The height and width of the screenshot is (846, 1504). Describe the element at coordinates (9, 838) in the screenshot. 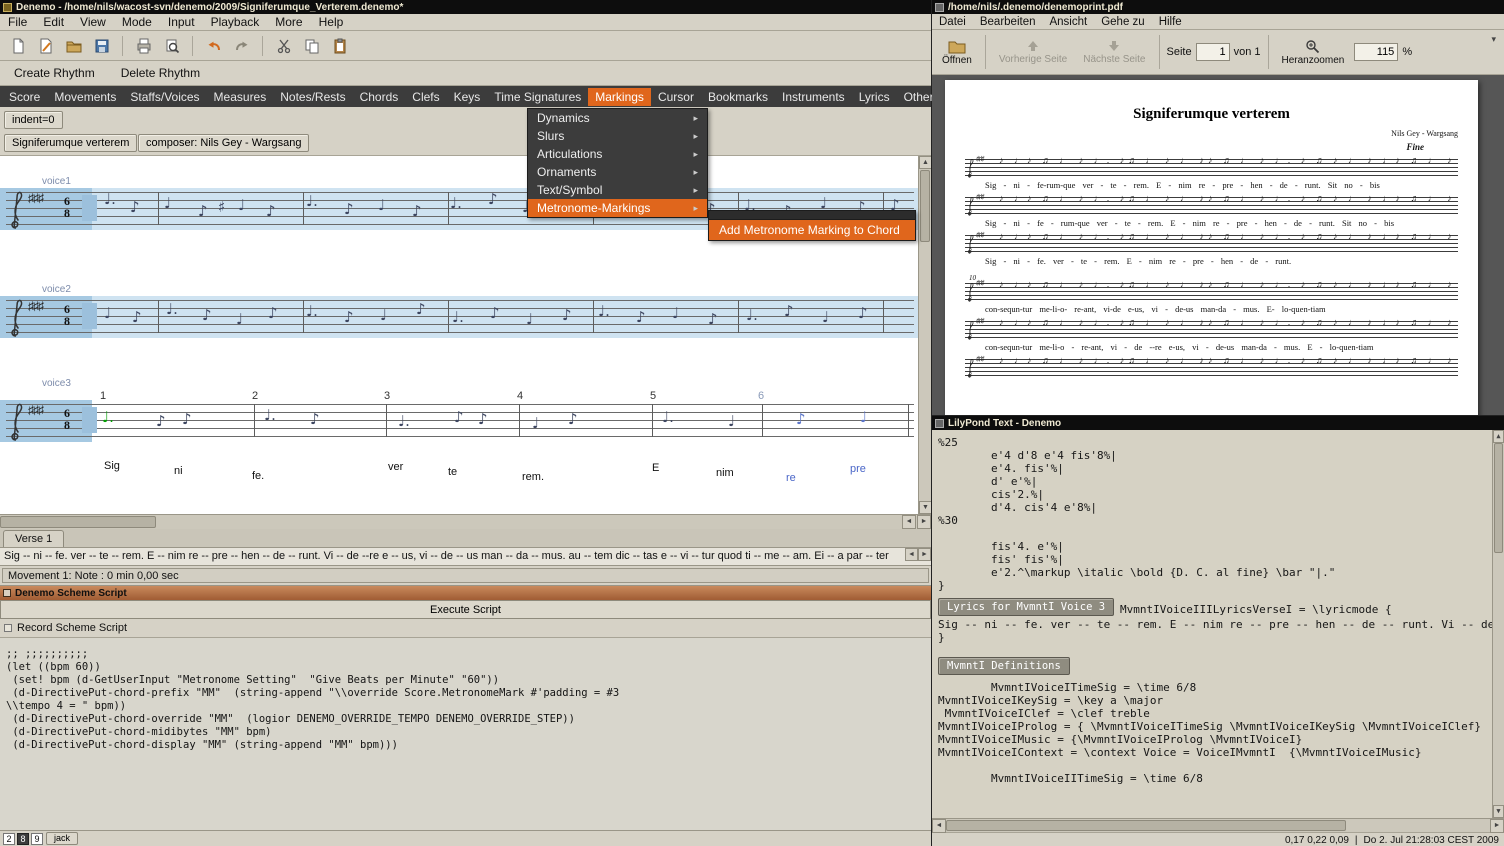

I see `status-box: 2` at that location.